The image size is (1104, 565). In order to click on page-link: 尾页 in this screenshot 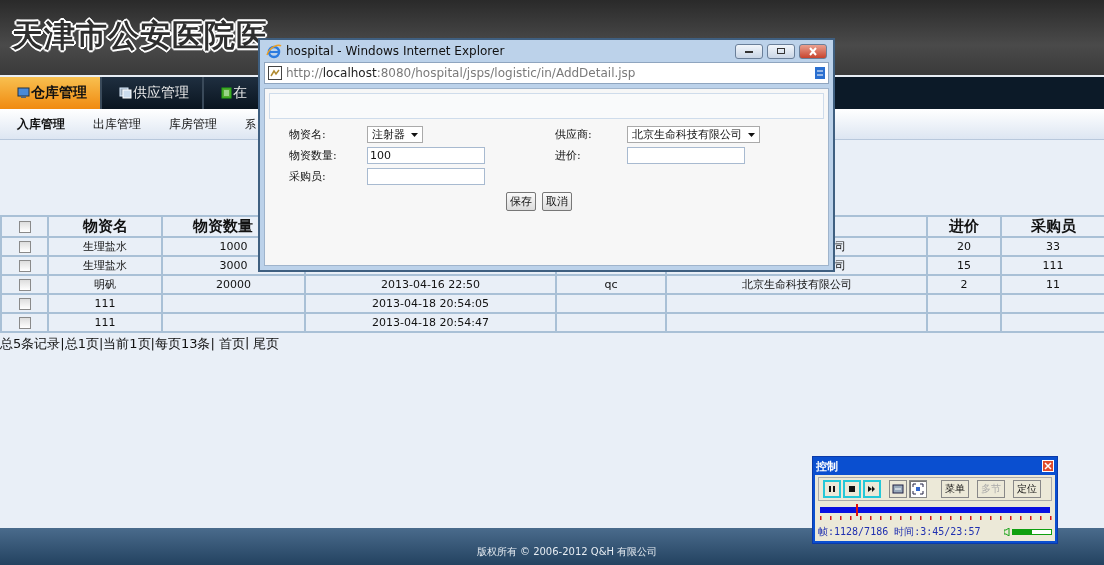, I will do `click(266, 344)`.